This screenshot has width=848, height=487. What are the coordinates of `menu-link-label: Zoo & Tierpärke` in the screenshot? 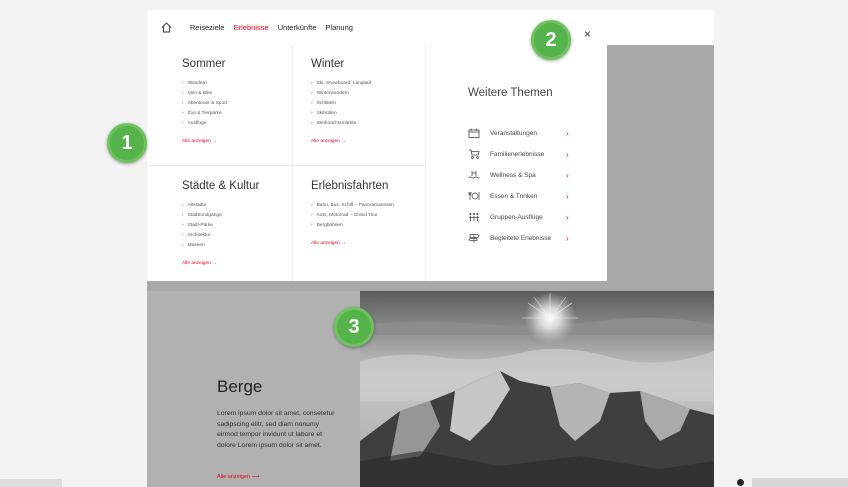 It's located at (204, 113).